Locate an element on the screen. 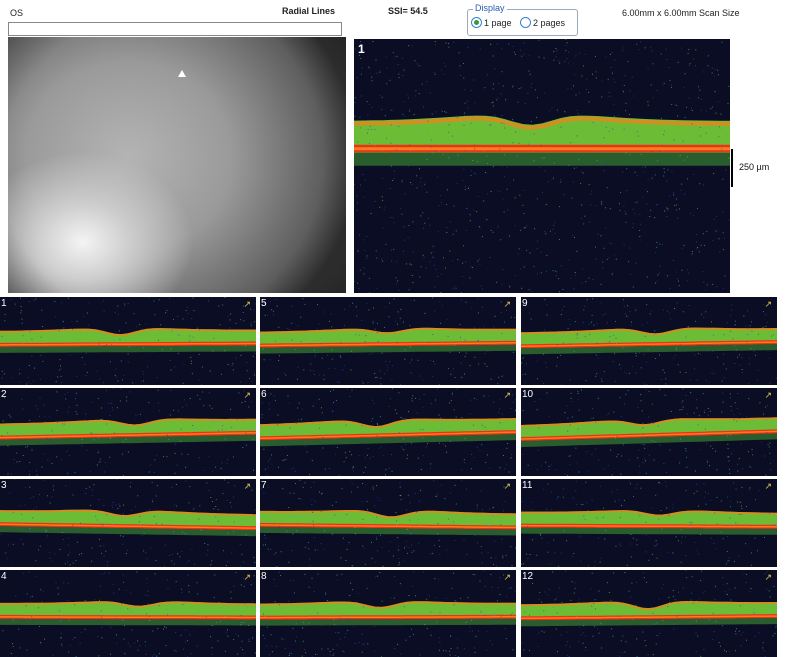 This screenshot has height=657, width=799. scan-marker-icon is located at coordinates (182, 73).